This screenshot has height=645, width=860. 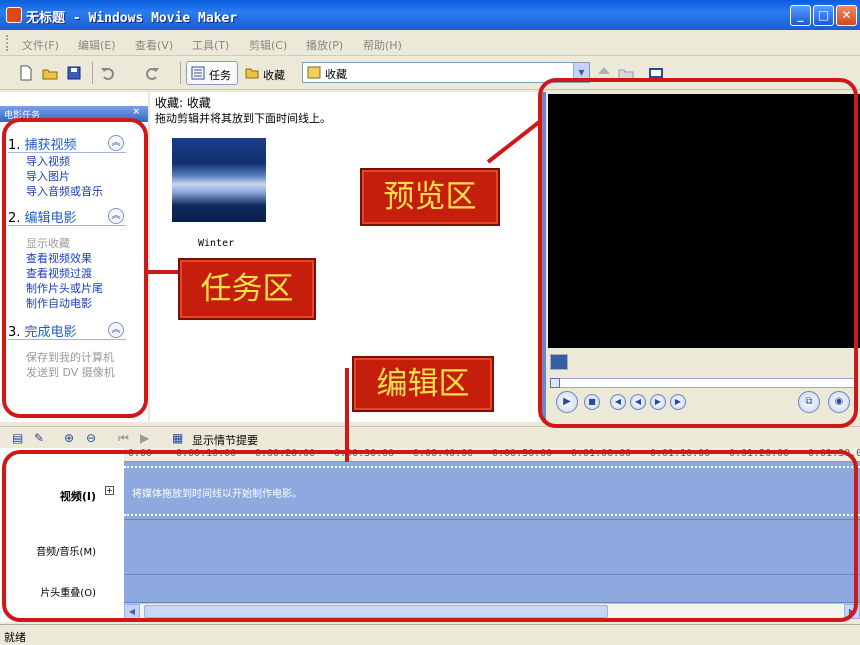 I want to click on clip-thumbnail, so click(x=219, y=180).